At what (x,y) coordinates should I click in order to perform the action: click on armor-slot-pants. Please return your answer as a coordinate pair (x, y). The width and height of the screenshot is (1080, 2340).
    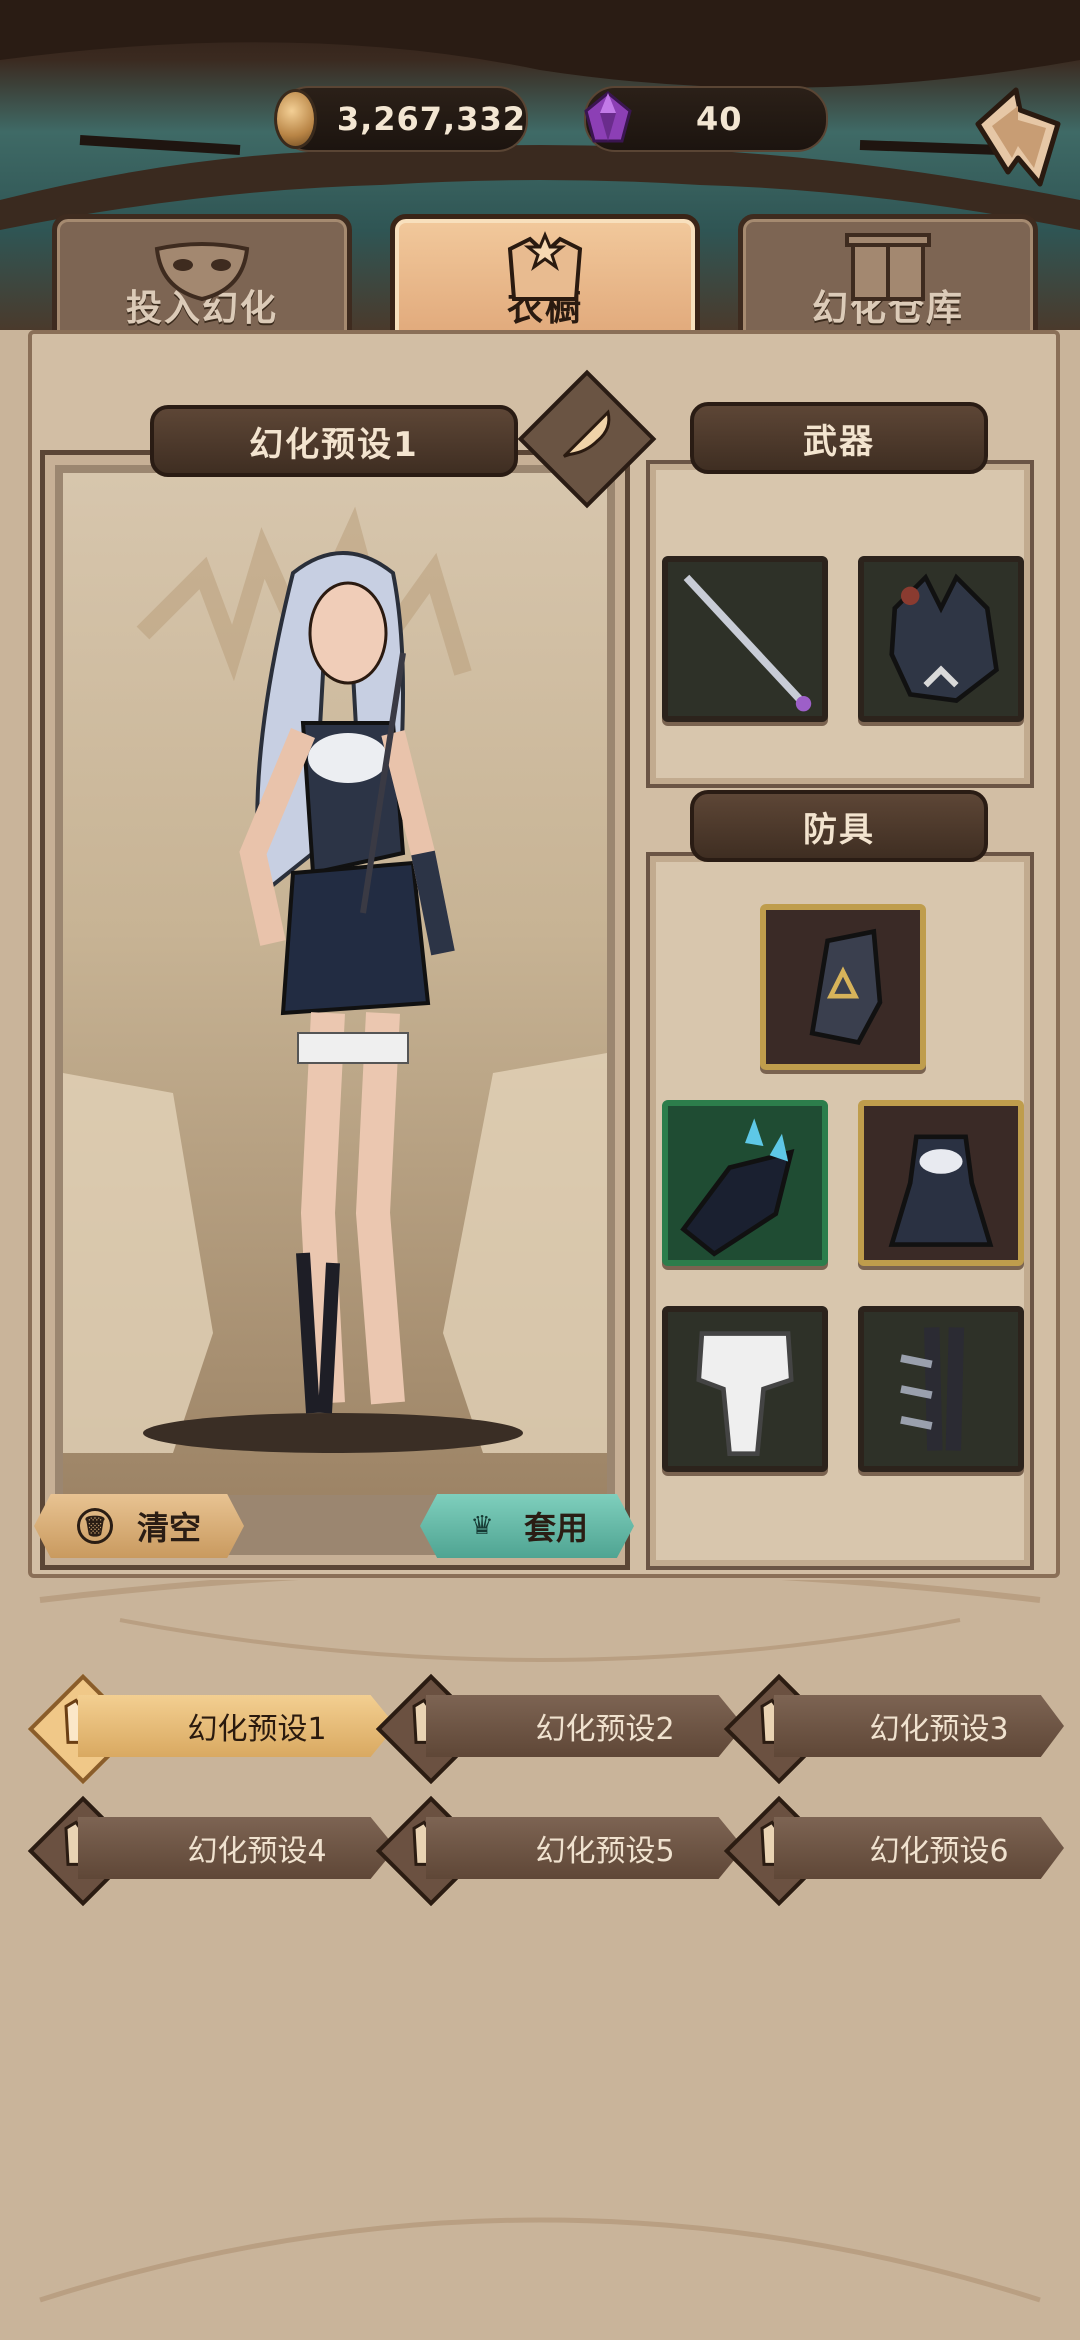
    Looking at the image, I should click on (745, 1389).